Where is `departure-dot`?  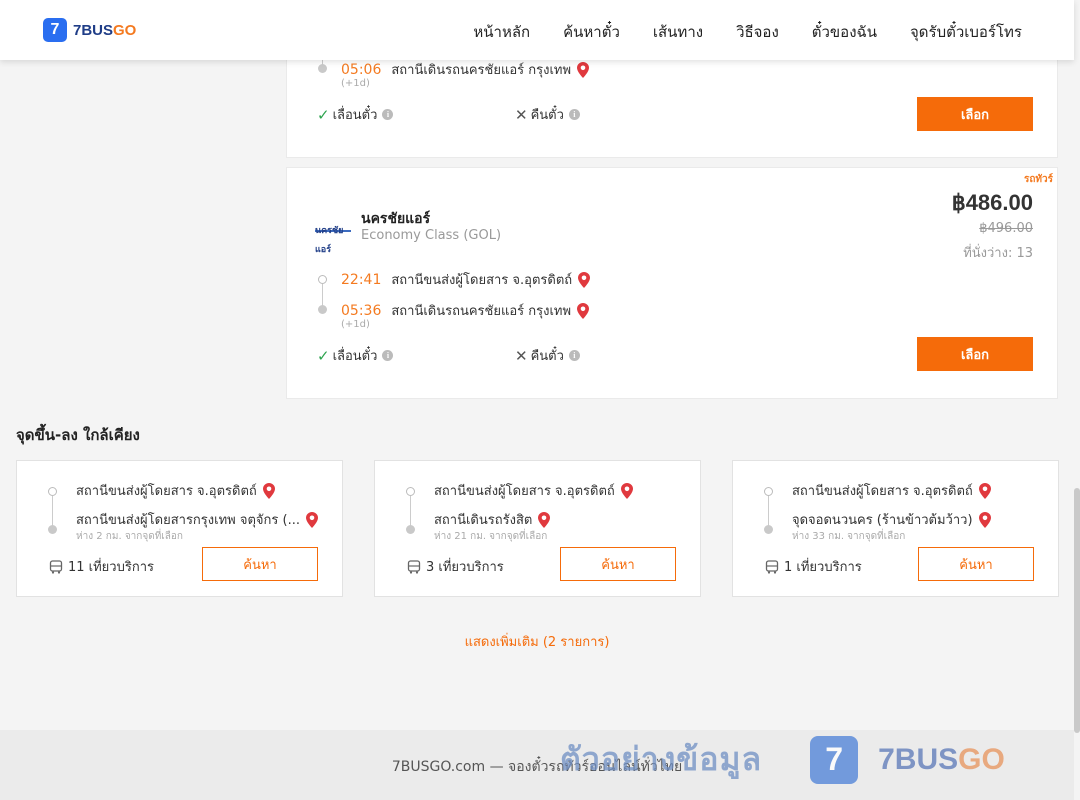 departure-dot is located at coordinates (322, 279).